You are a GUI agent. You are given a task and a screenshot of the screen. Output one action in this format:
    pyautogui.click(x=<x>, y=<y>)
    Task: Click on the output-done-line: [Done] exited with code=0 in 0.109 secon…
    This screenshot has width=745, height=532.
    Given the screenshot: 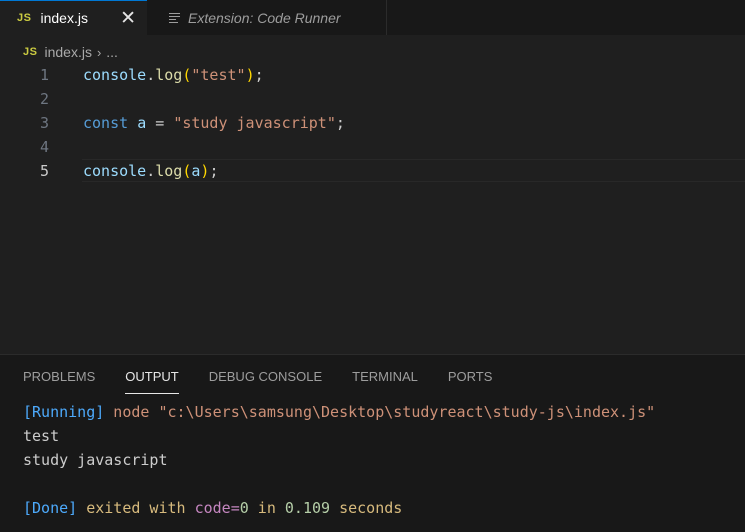 What is the action you would take?
    pyautogui.click(x=339, y=508)
    